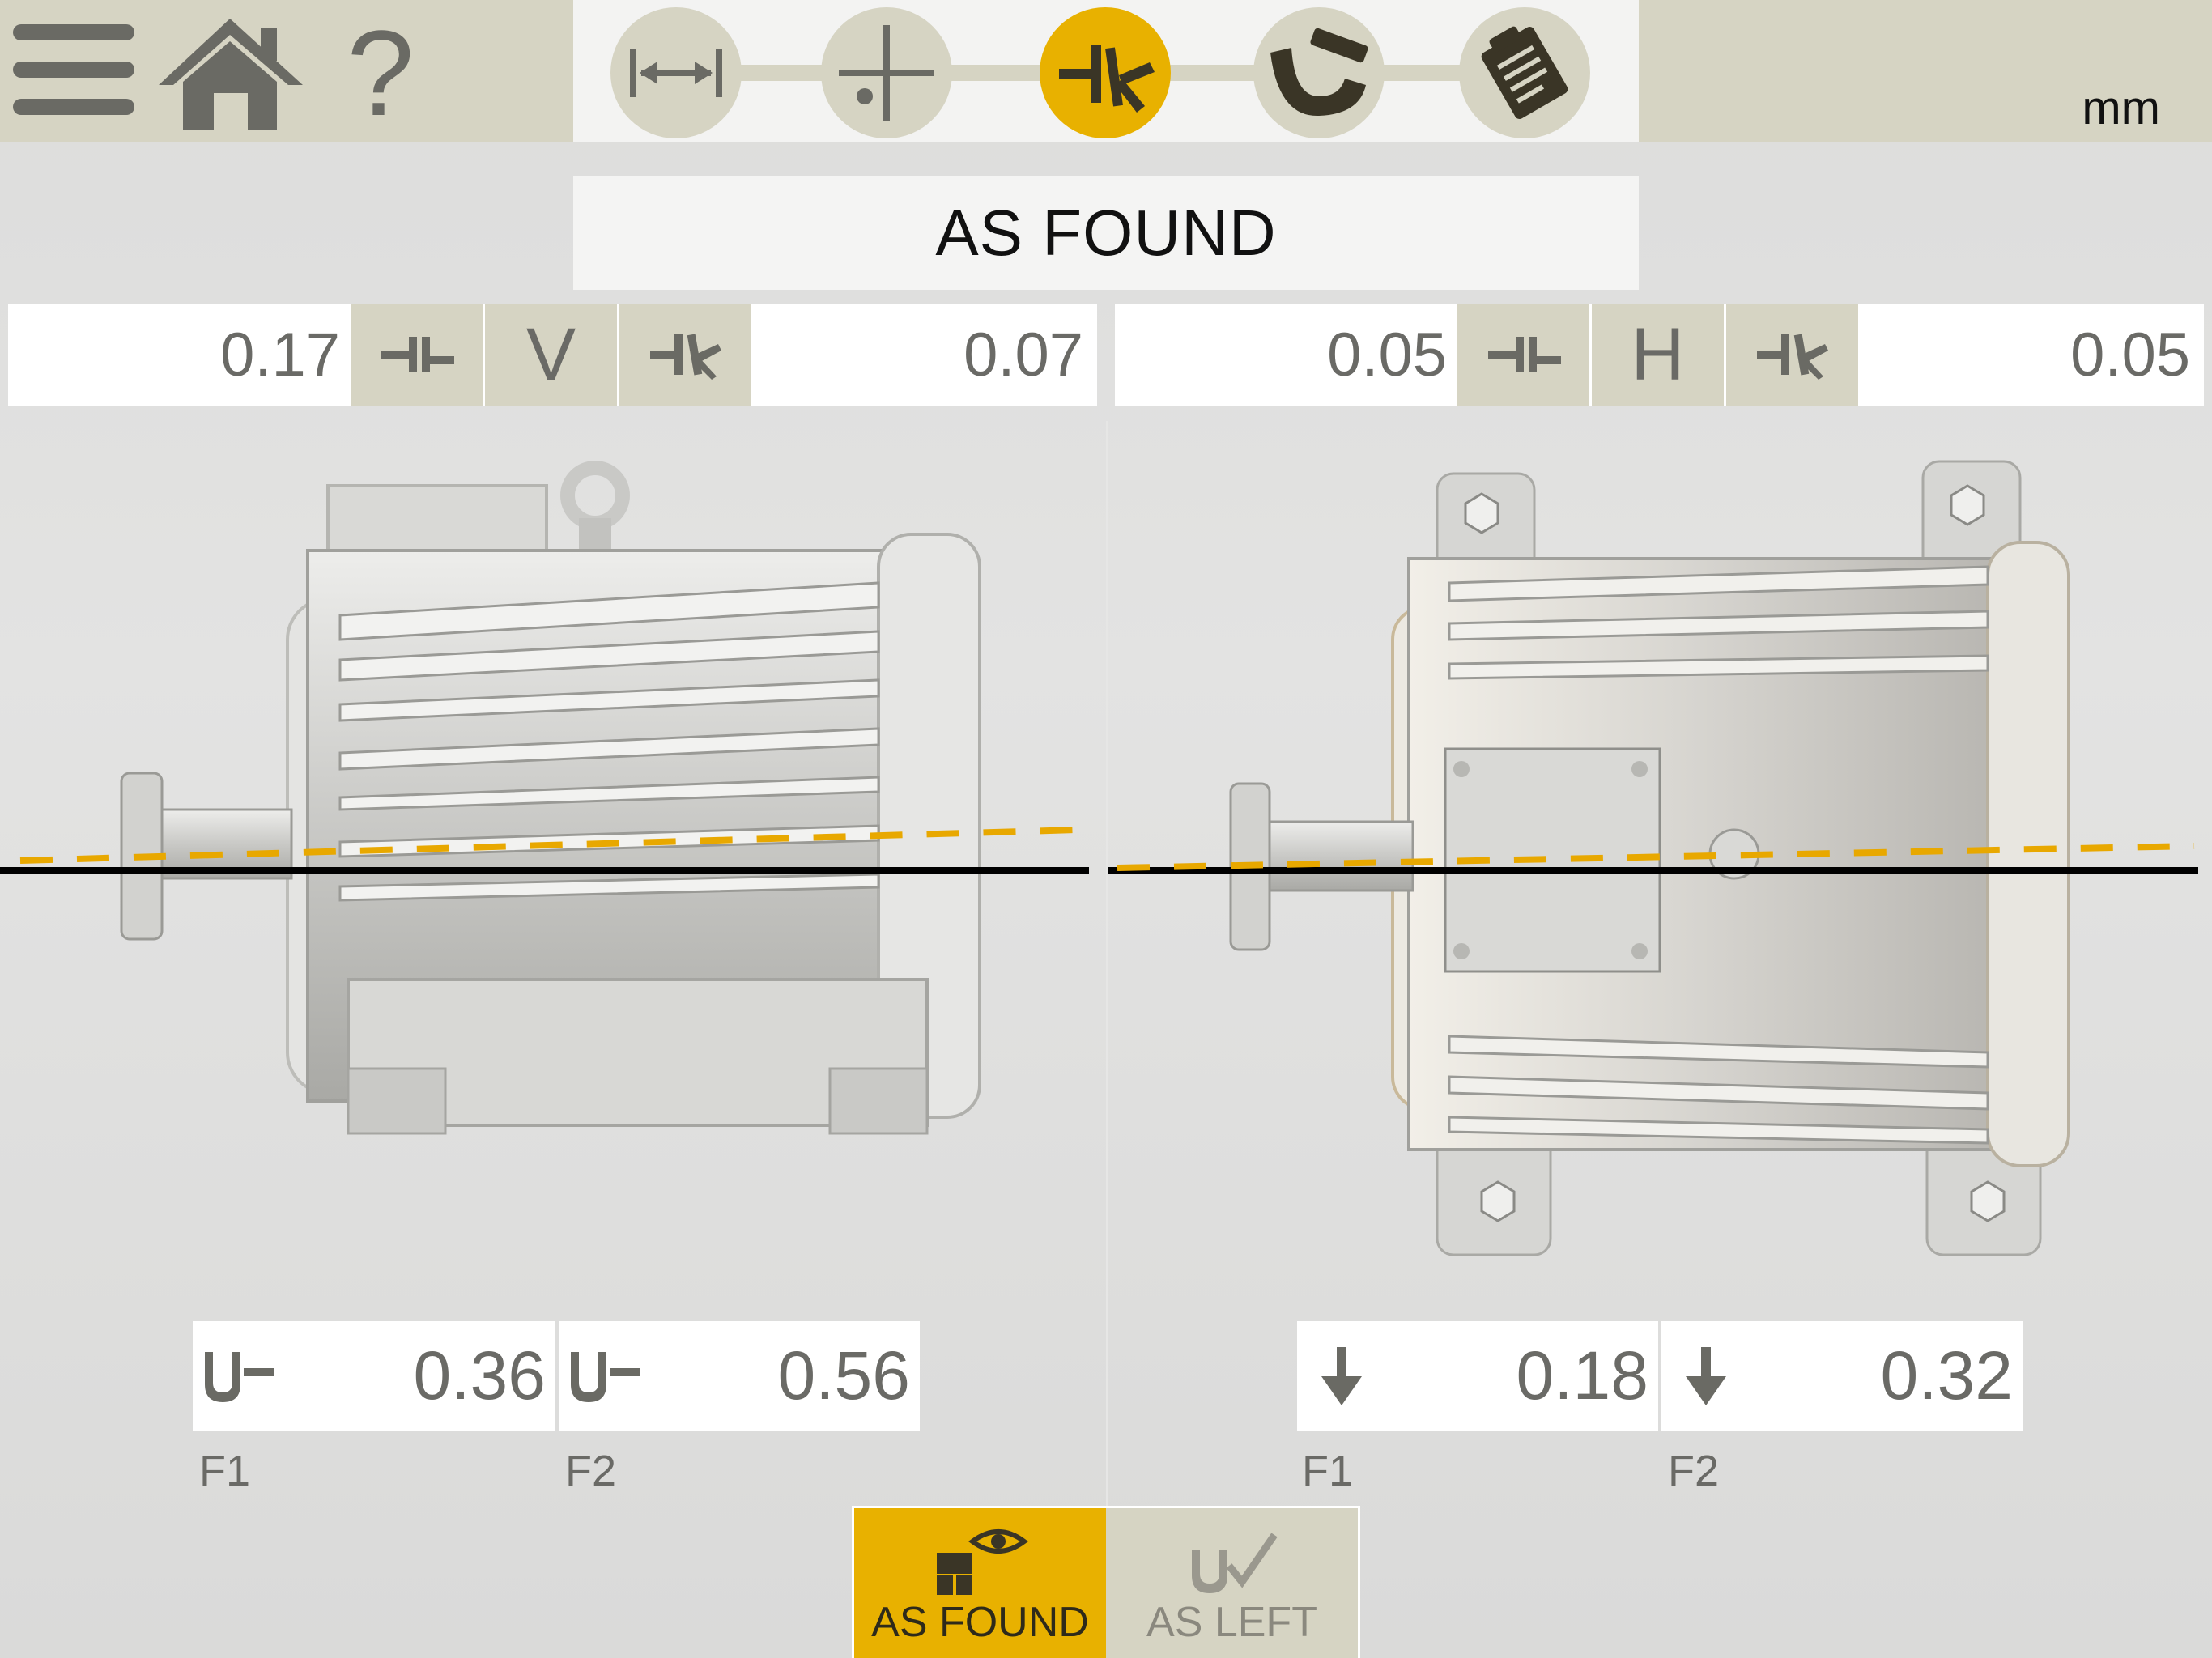  Describe the element at coordinates (280, 354) in the screenshot. I see `vertical-offset-value: 0.17` at that location.